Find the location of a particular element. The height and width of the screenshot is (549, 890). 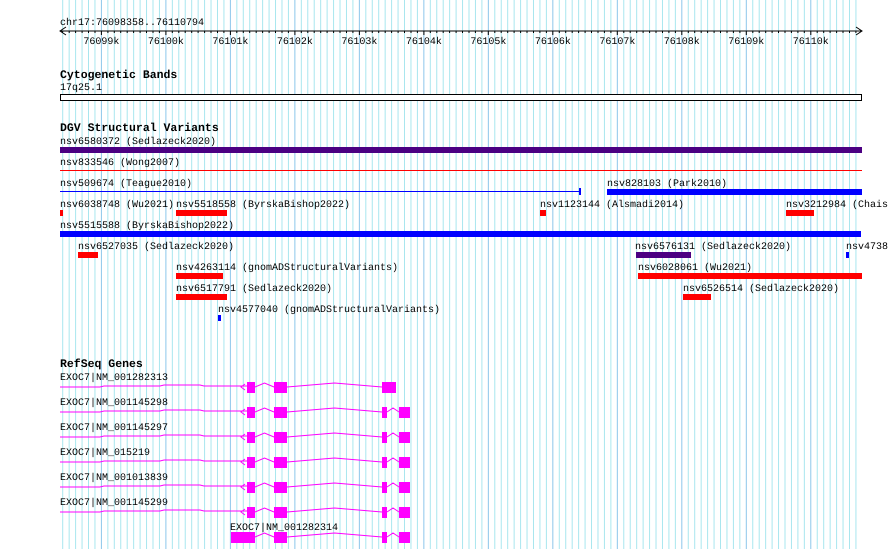

tick-label: 76107k is located at coordinates (617, 42).